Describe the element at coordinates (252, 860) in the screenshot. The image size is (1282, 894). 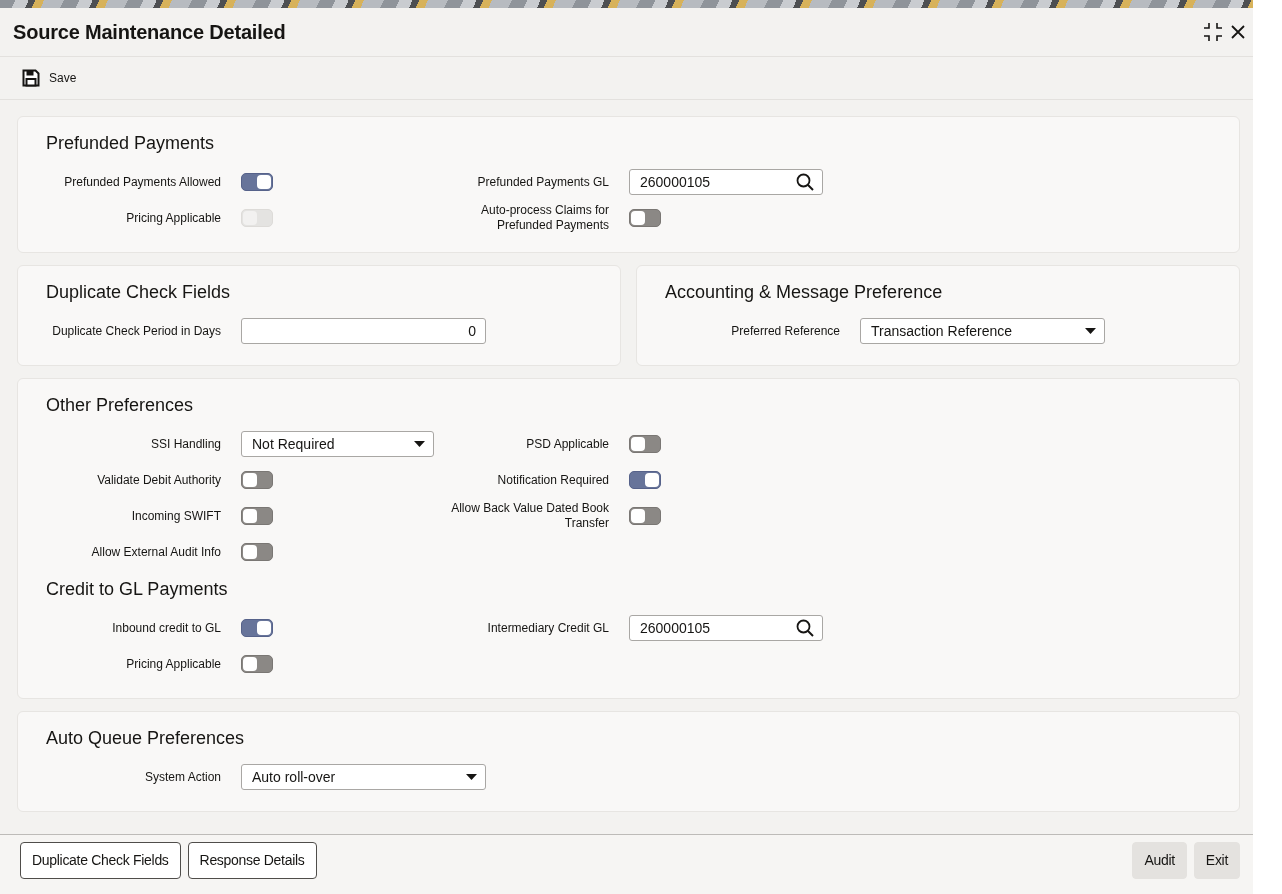
I see `footer-button: Response Details` at that location.